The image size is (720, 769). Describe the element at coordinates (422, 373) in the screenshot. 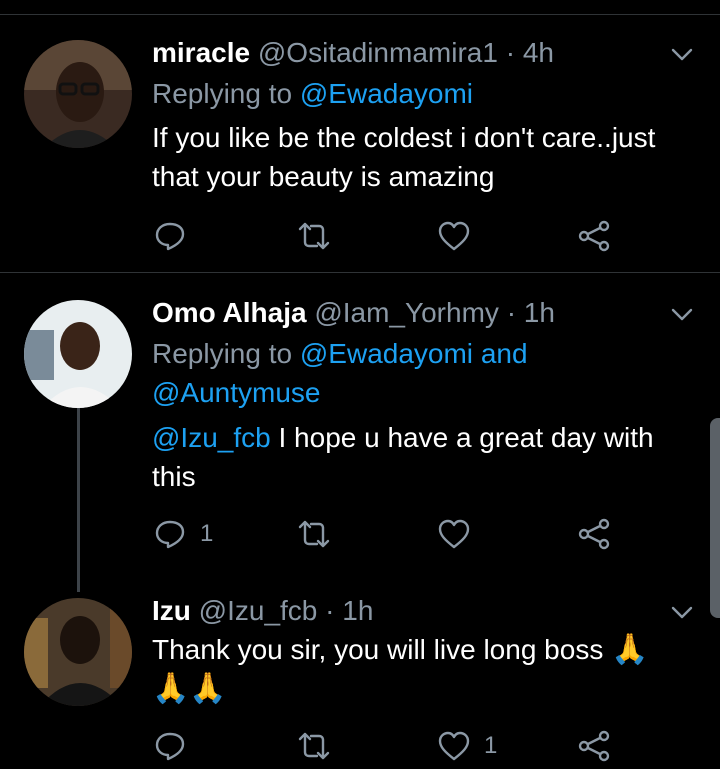

I see `replying-to: Replying to @Ewadayomi and @Auntymuse` at that location.